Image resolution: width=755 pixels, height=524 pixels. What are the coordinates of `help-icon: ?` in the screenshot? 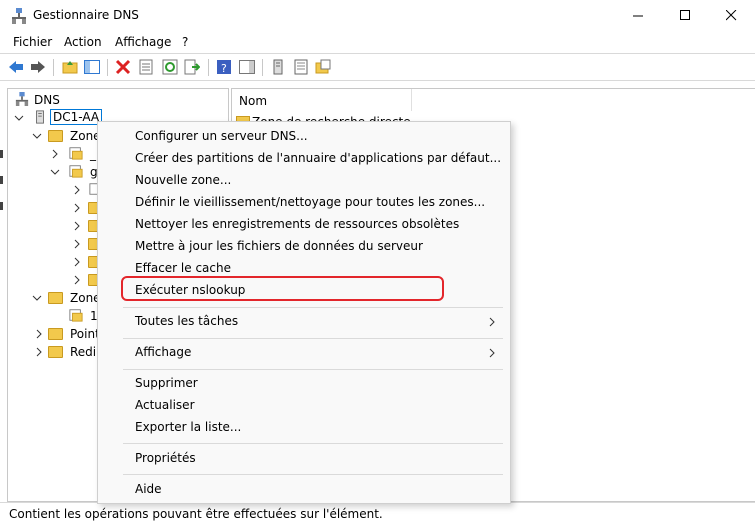 It's located at (224, 67).